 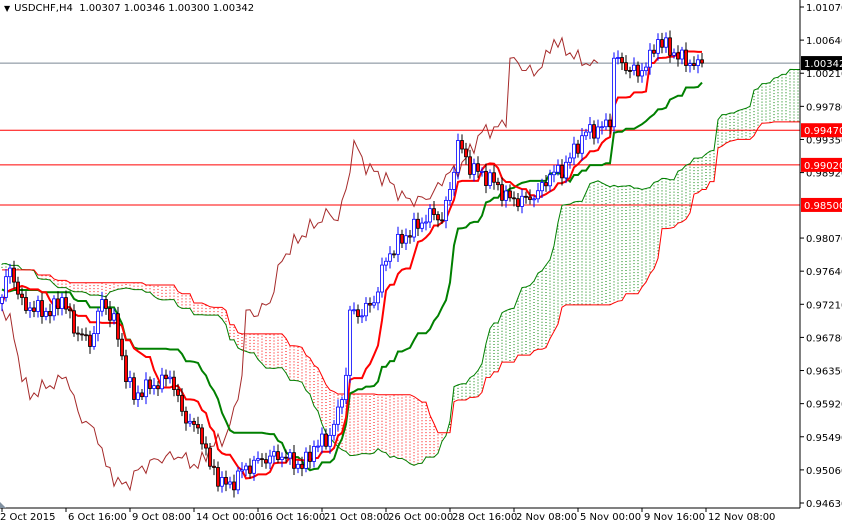 What do you see at coordinates (824, 405) in the screenshot?
I see `price-tick-label: 0.95920` at bounding box center [824, 405].